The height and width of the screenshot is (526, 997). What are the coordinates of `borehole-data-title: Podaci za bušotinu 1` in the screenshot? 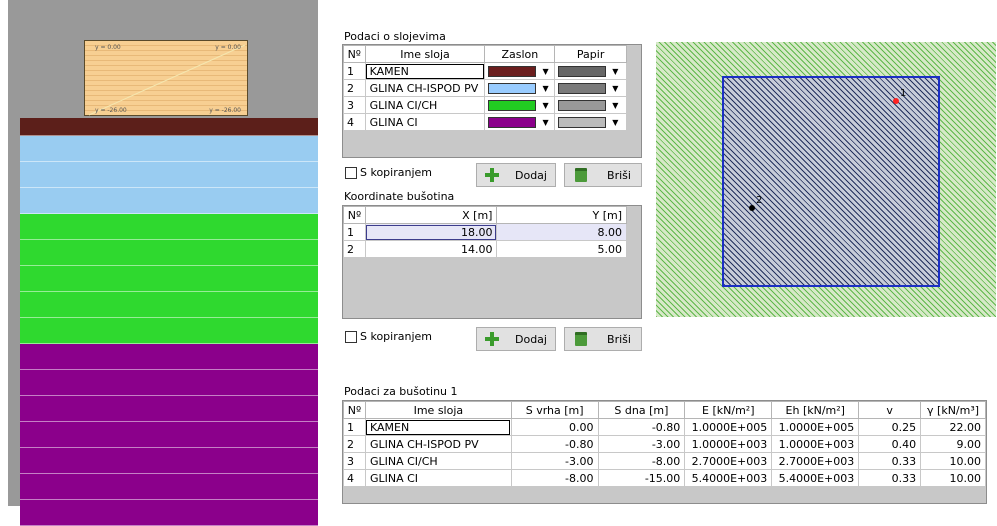 It's located at (401, 391).